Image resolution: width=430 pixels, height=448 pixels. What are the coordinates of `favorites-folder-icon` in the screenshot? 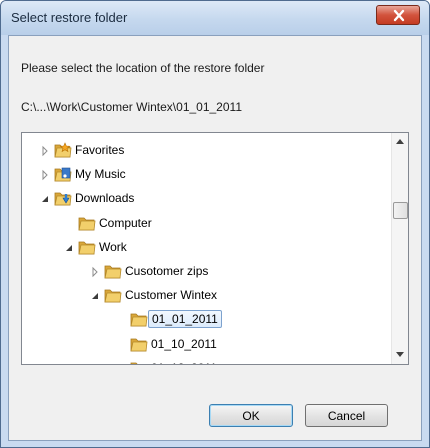 It's located at (63, 150).